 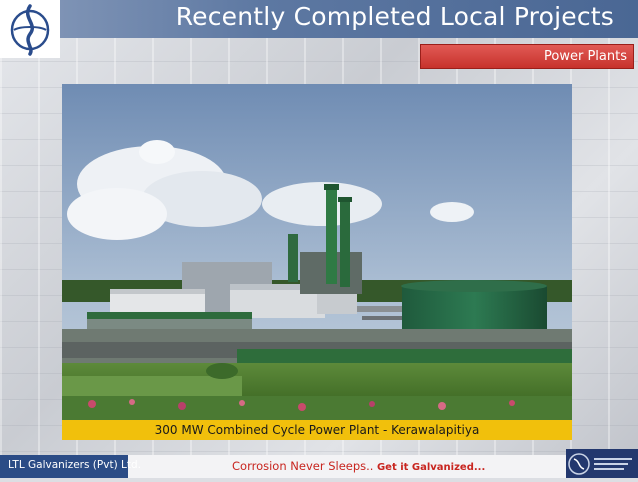 I want to click on association-logo, so click(x=602, y=463).